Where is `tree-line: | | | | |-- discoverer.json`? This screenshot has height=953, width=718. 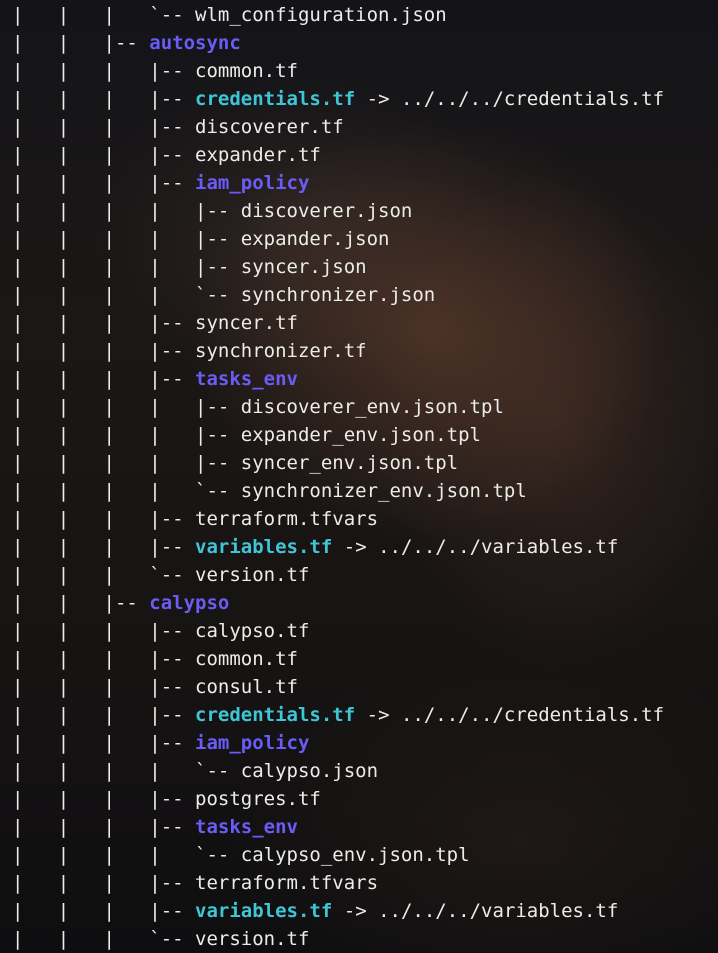 tree-line: | | | | |-- discoverer.json is located at coordinates (212, 211).